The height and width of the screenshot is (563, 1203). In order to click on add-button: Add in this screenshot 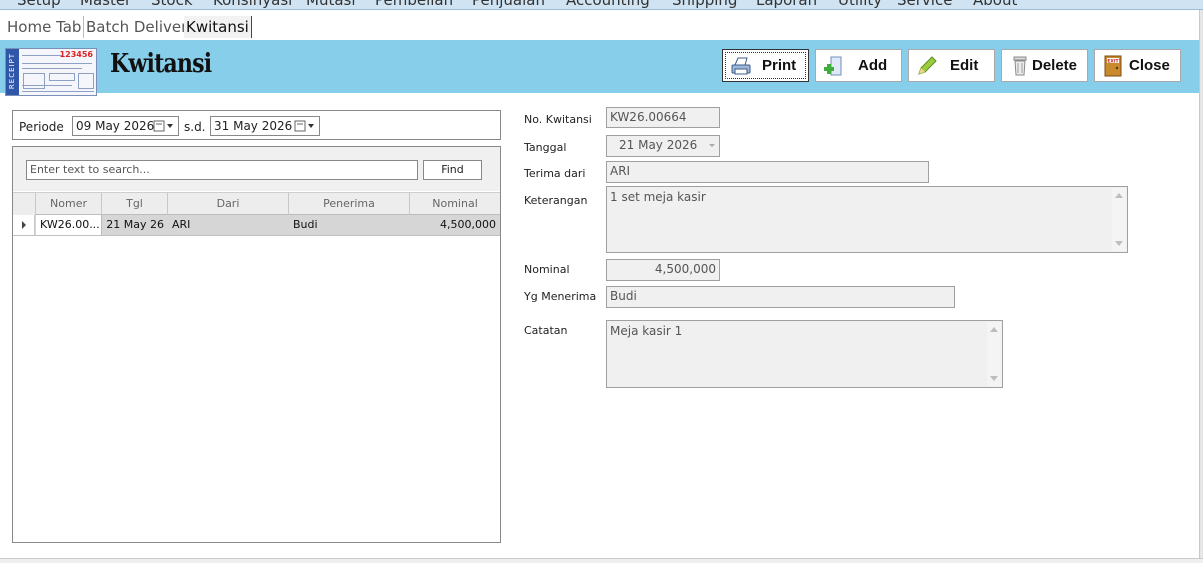, I will do `click(858, 65)`.